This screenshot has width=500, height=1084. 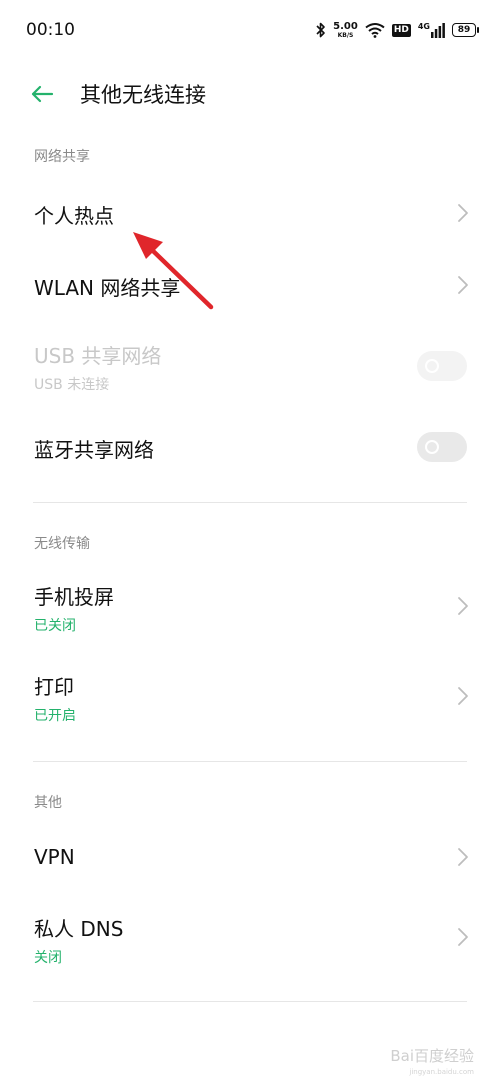 I want to click on watermark-logo: Bai百度经验 jingyan.baidu.com, so click(x=432, y=1060).